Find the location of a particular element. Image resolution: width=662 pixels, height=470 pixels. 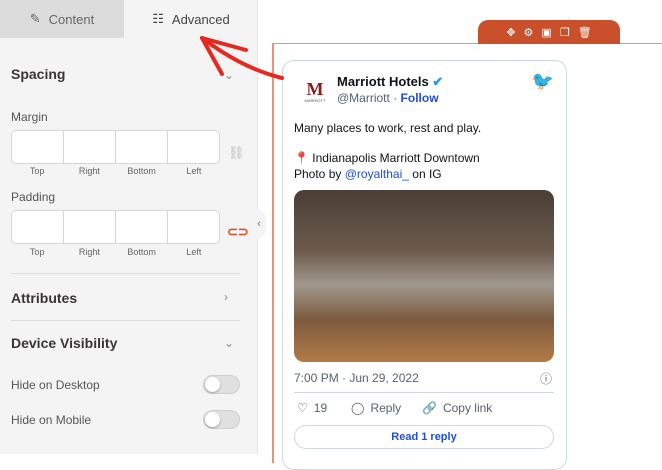

pencil-icon: ✎ is located at coordinates (35, 18).